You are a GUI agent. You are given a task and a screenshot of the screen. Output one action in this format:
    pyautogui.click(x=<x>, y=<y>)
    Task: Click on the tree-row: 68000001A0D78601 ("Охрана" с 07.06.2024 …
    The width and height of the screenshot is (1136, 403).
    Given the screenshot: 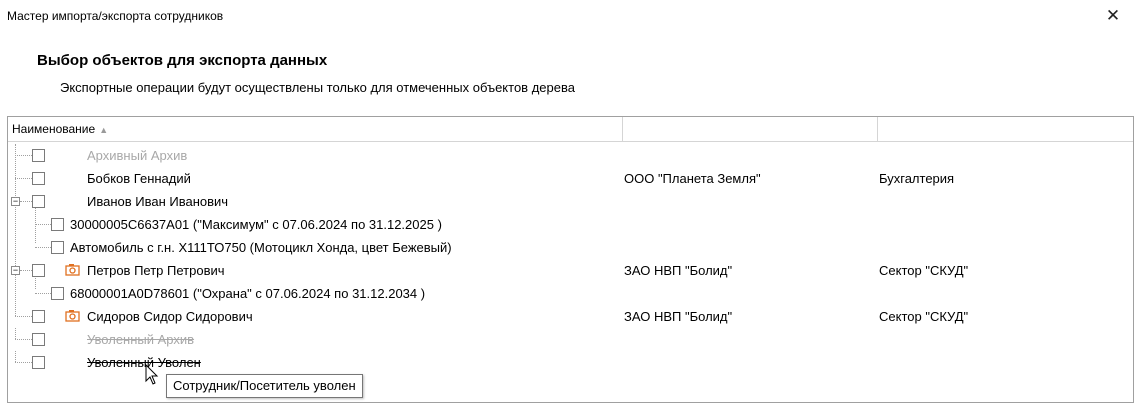 What is the action you would take?
    pyautogui.click(x=570, y=293)
    